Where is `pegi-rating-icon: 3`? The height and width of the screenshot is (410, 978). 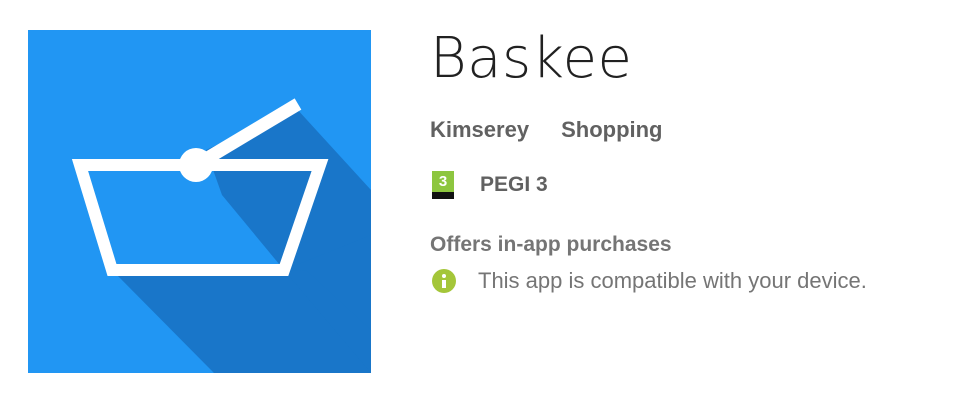 pegi-rating-icon: 3 is located at coordinates (443, 185).